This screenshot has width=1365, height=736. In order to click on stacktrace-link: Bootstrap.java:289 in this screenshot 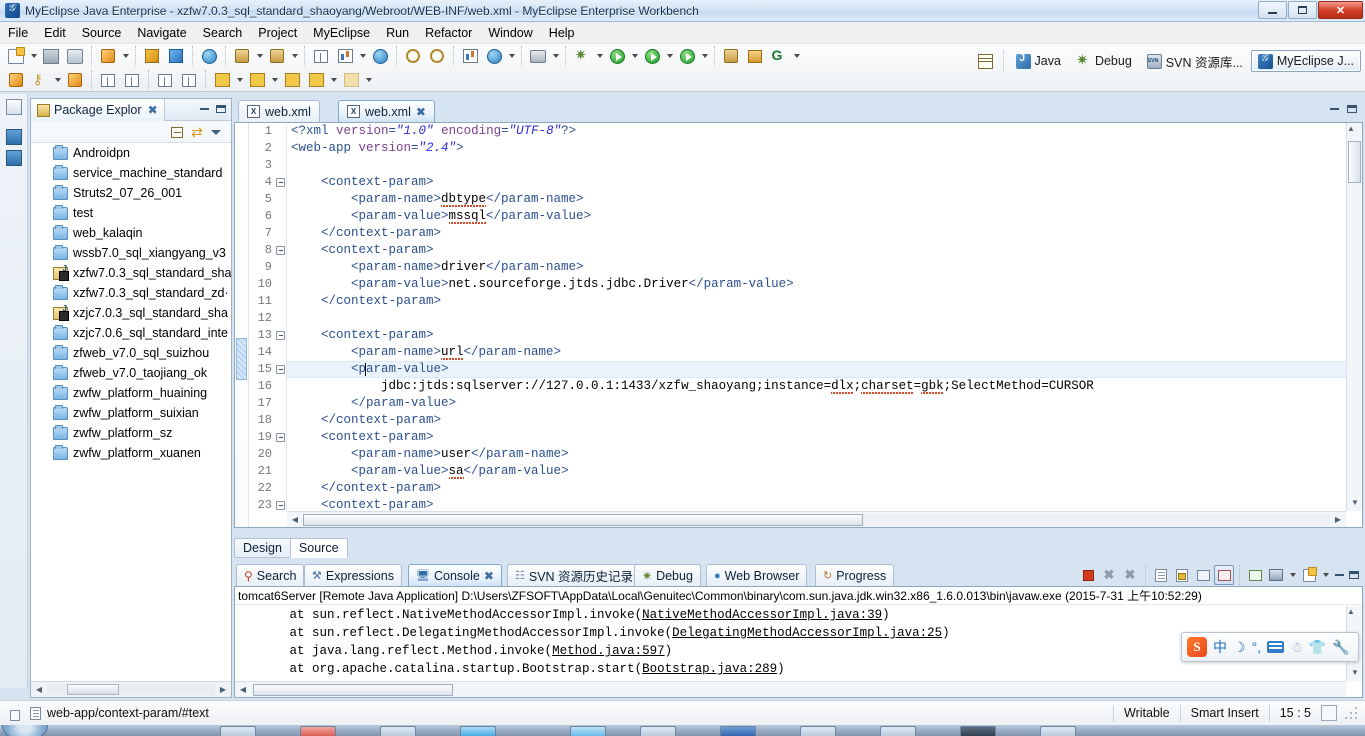, I will do `click(709, 669)`.